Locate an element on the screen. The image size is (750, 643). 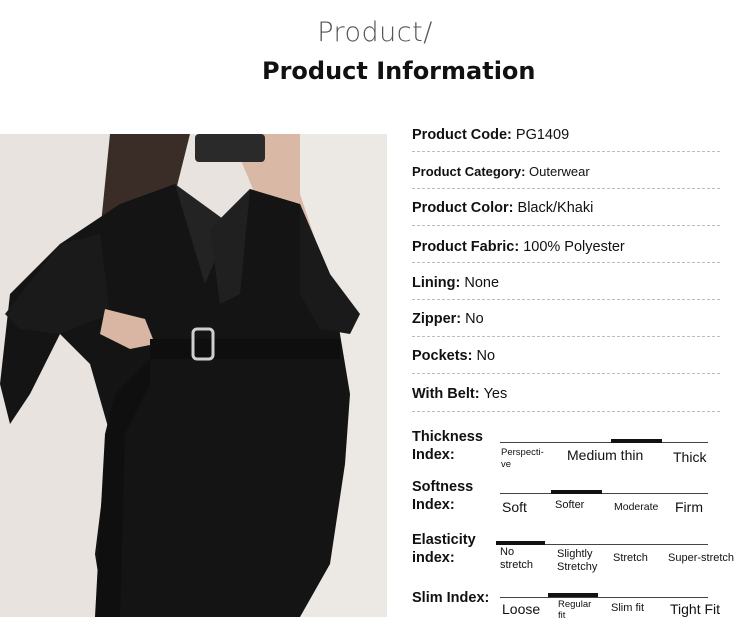
softness-option-softer: Softer is located at coordinates (570, 505).